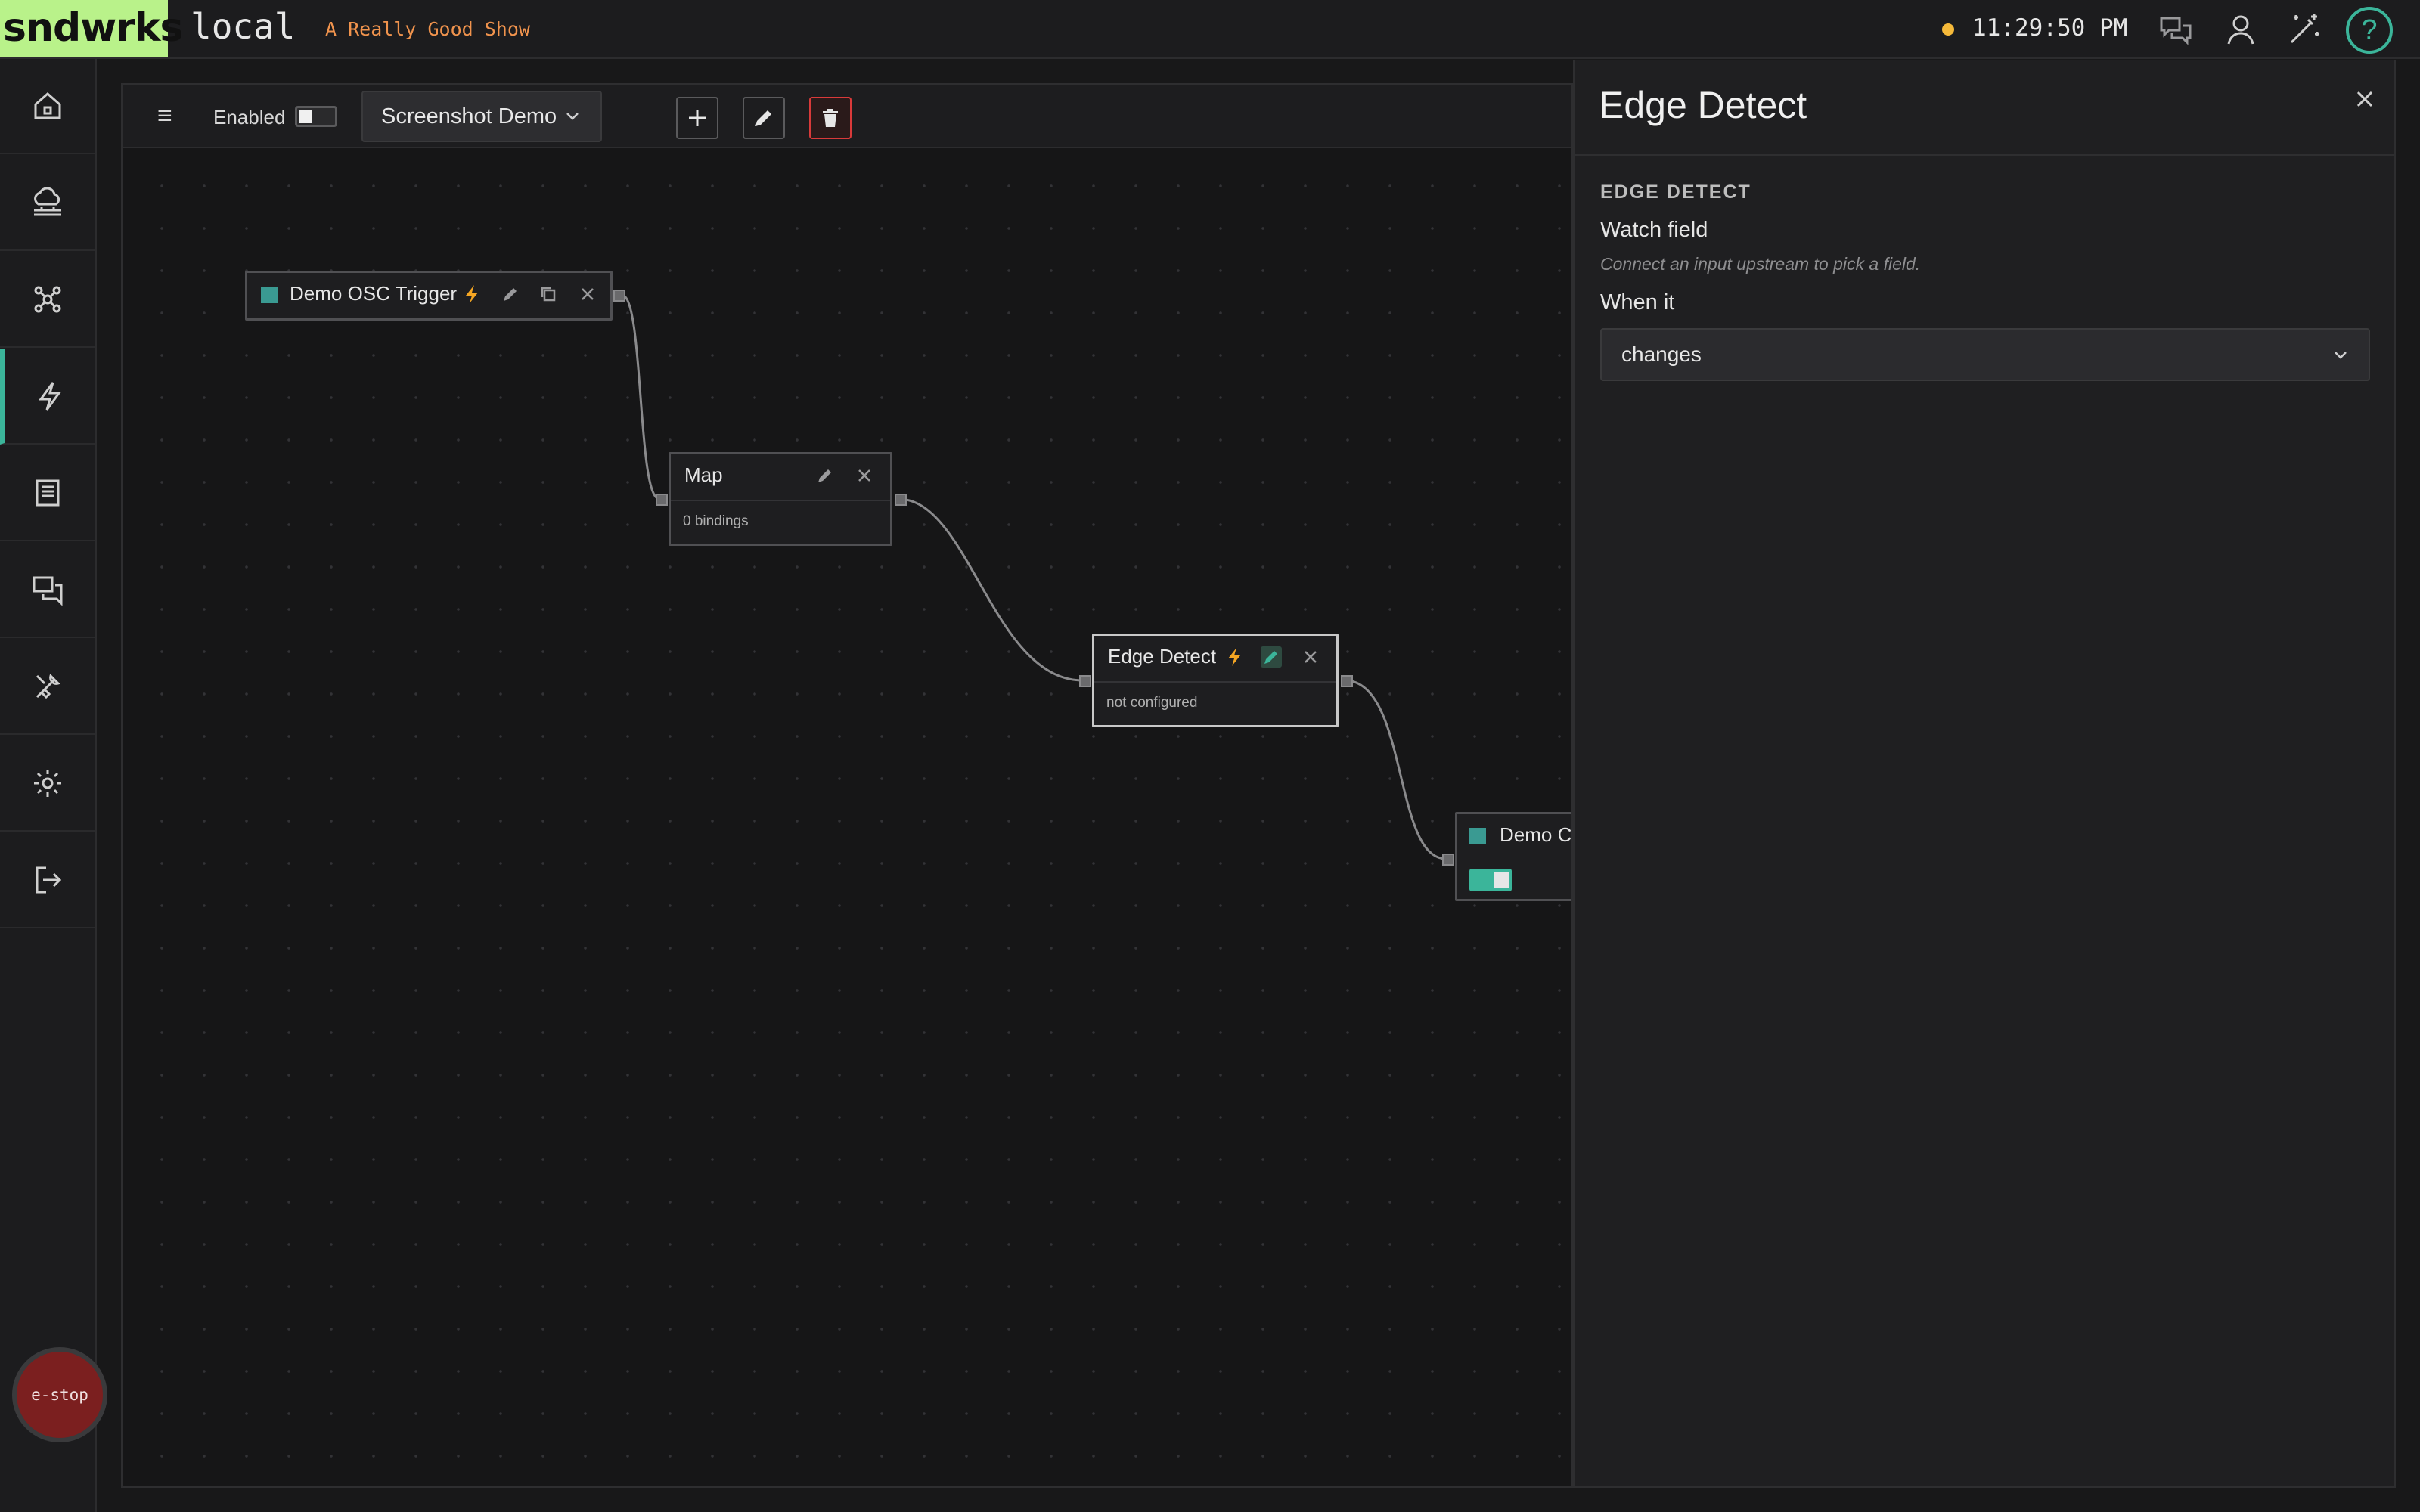  Describe the element at coordinates (1985, 155) in the screenshot. I see `panel-divider` at that location.